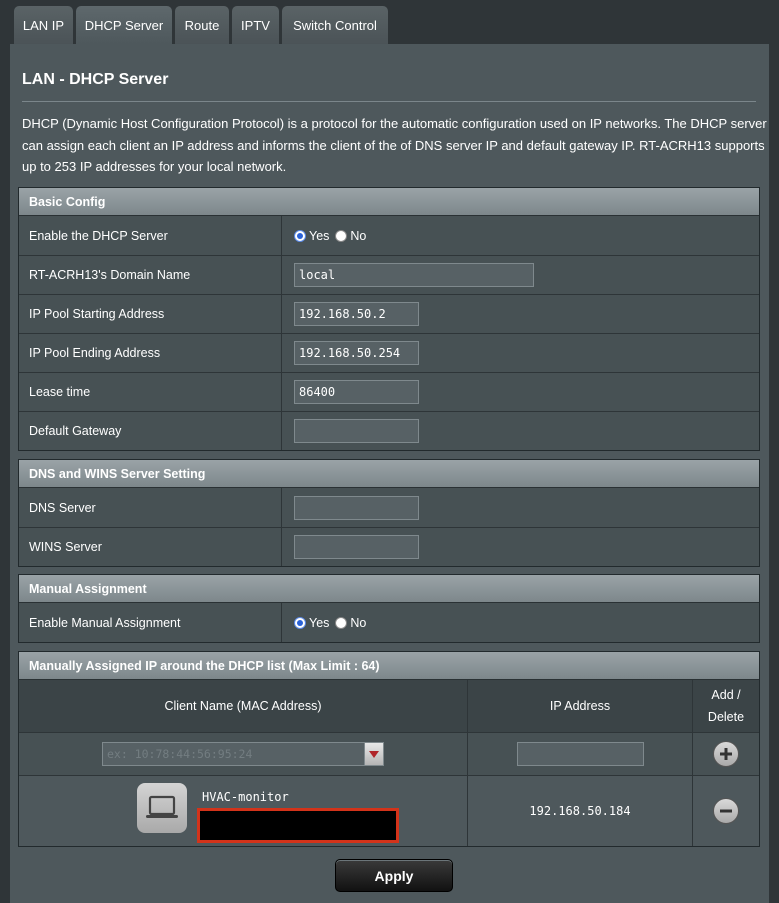 This screenshot has width=779, height=903. Describe the element at coordinates (150, 431) in the screenshot. I see `label-default-gateway: Default Gateway` at that location.